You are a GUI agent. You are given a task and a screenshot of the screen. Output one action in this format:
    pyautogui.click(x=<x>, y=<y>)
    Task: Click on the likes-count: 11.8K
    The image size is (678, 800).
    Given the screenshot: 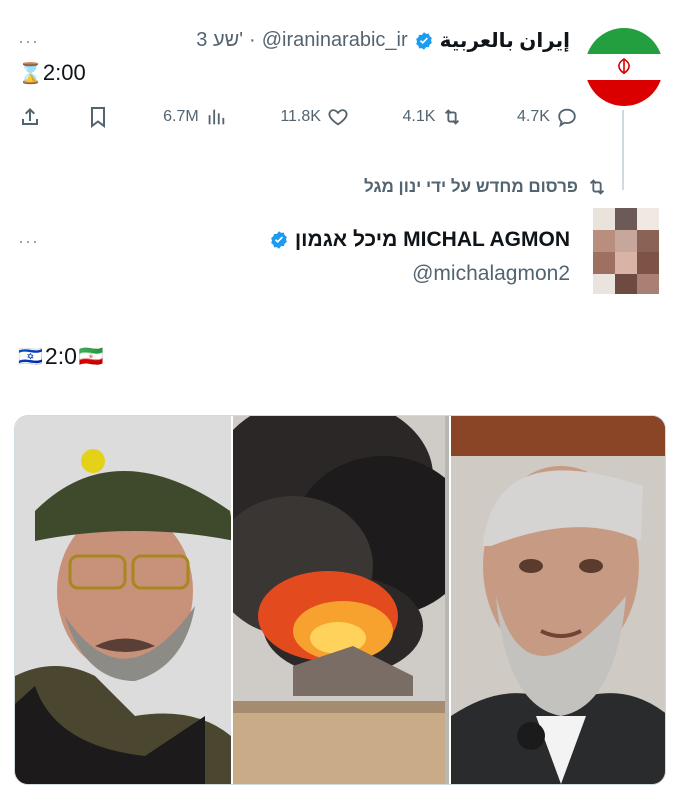 What is the action you would take?
    pyautogui.click(x=300, y=116)
    